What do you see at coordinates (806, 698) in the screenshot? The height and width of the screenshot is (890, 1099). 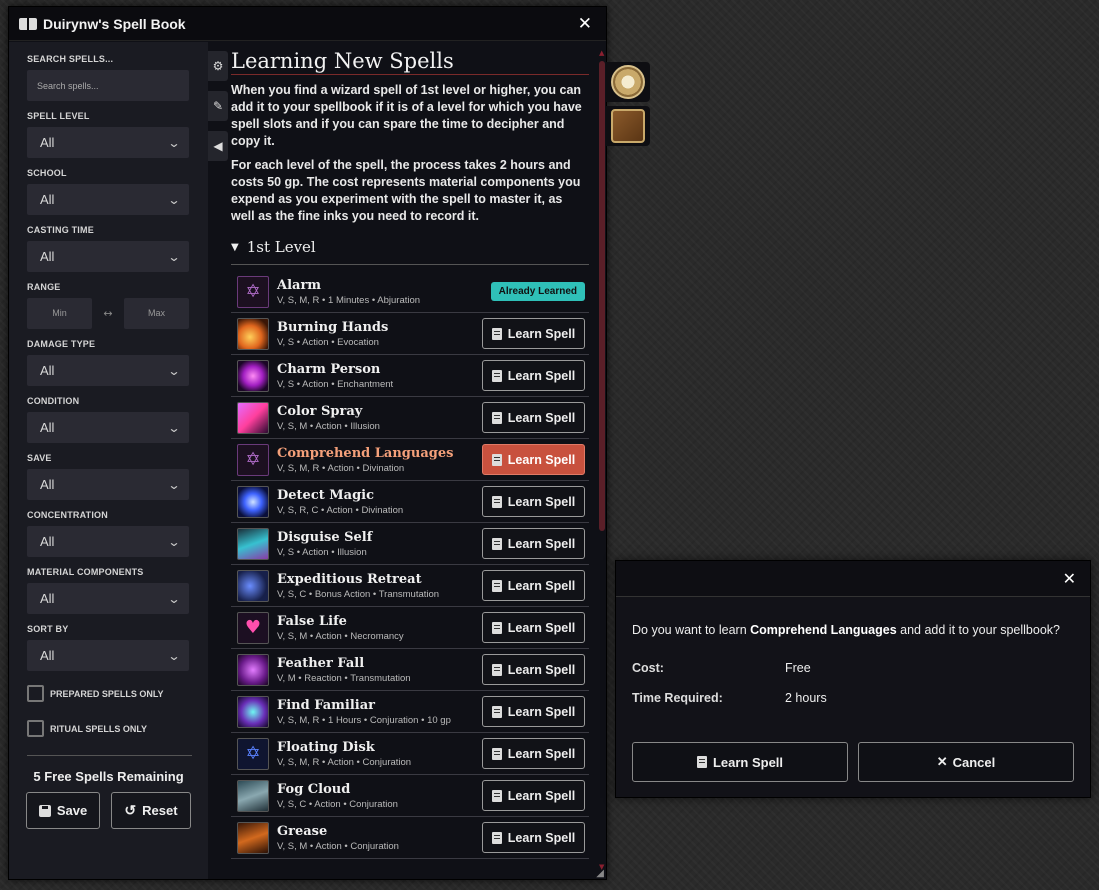 I see `time-value: 2 hours` at bounding box center [806, 698].